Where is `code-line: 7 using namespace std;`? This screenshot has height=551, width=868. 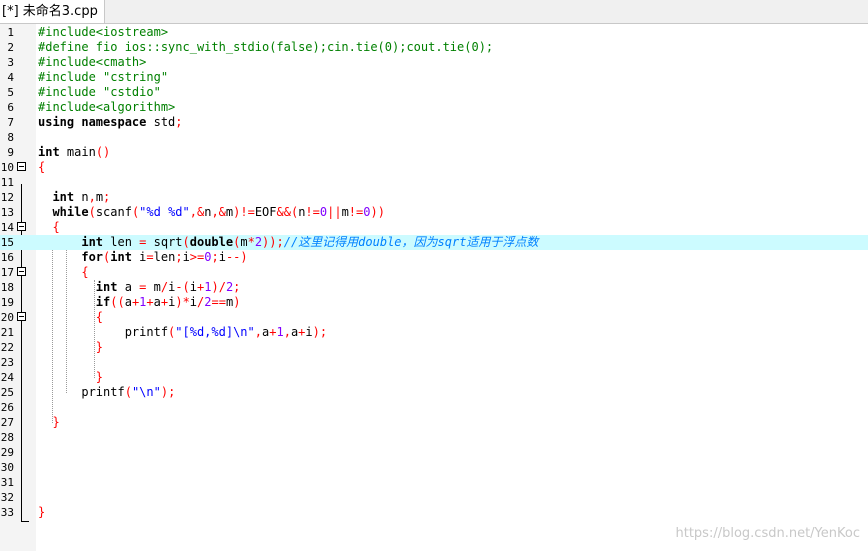
code-line: 7 using namespace std; is located at coordinates (434, 122).